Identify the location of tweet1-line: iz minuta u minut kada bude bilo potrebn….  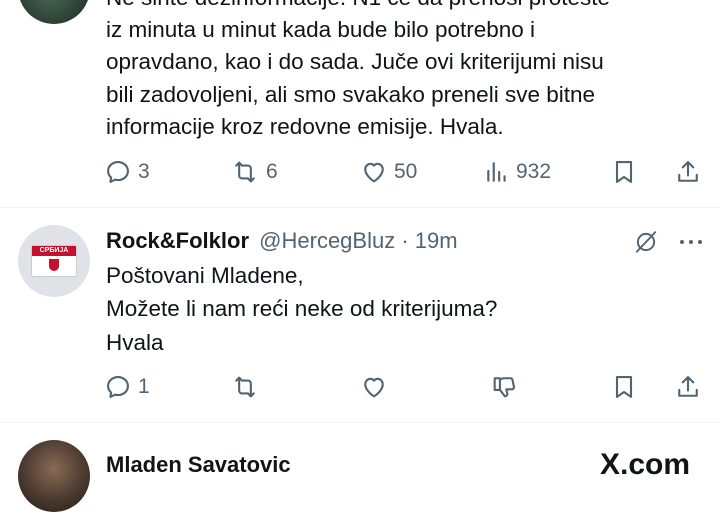
(321, 29).